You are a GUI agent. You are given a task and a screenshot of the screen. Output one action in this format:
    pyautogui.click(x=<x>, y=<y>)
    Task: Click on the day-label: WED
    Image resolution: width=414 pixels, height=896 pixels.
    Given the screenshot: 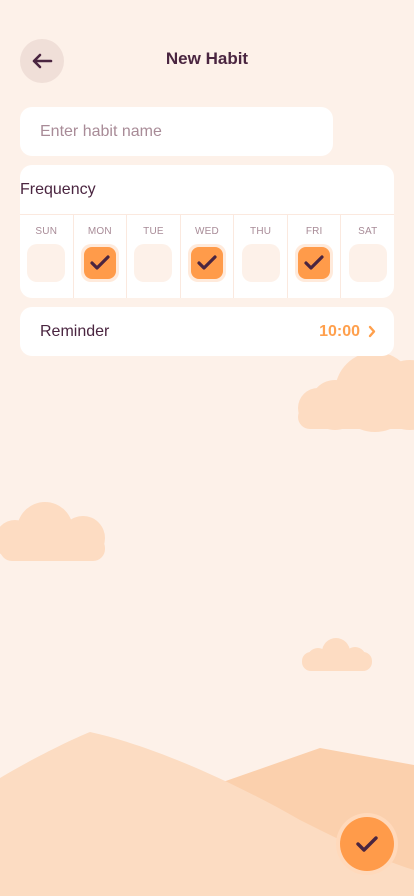 What is the action you would take?
    pyautogui.click(x=207, y=231)
    